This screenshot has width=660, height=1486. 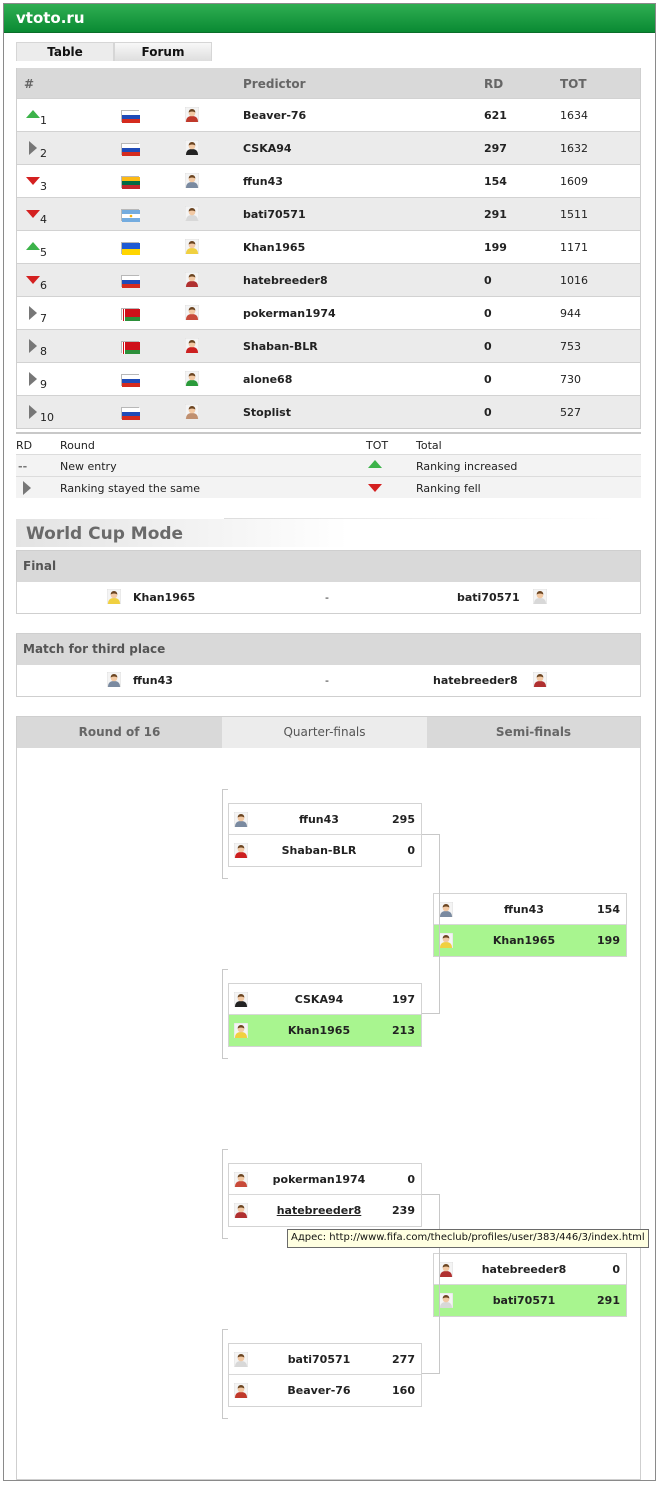 What do you see at coordinates (267, 148) in the screenshot?
I see `predictor-name: CSKA94` at bounding box center [267, 148].